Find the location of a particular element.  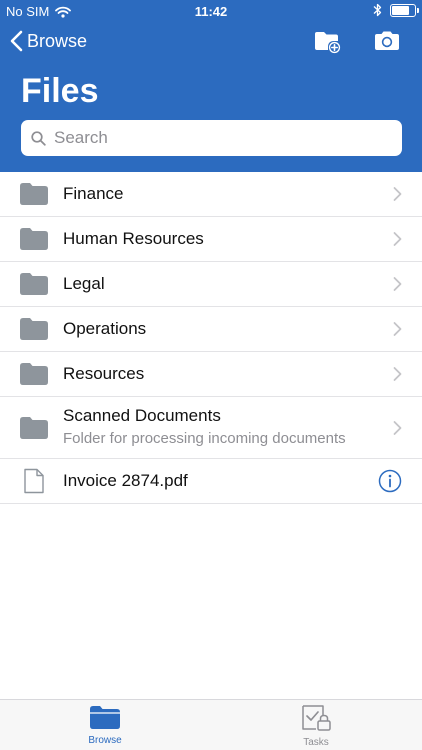

tab-browse: Browse is located at coordinates (105, 725).